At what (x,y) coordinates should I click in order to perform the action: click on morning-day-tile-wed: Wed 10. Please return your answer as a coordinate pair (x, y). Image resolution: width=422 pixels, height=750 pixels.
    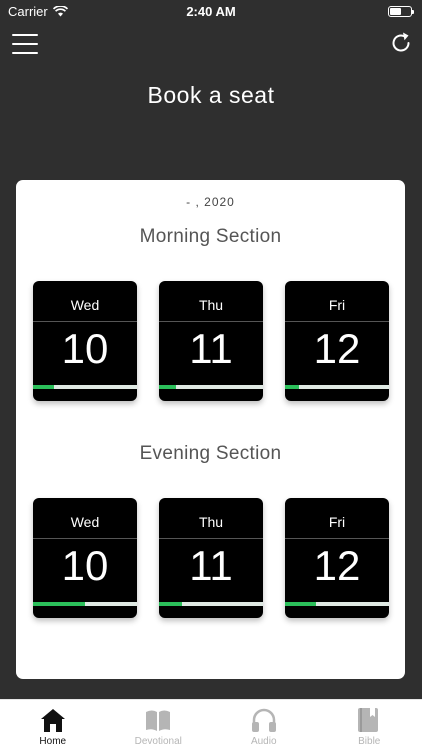
    Looking at the image, I should click on (85, 341).